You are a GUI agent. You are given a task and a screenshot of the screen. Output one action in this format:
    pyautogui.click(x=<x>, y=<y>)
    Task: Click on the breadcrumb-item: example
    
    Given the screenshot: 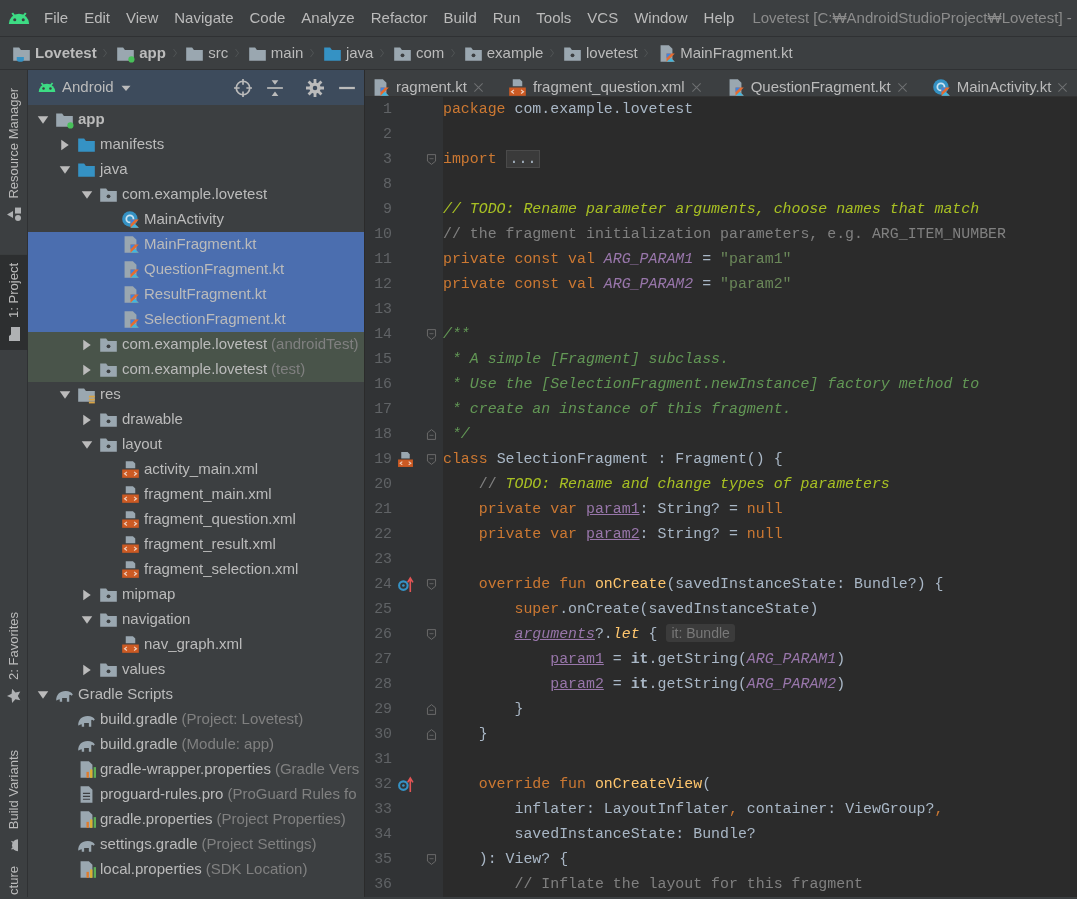 What is the action you would take?
    pyautogui.click(x=503, y=53)
    